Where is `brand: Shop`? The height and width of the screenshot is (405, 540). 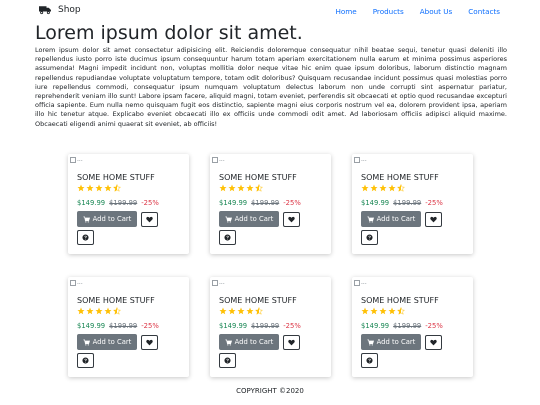 brand: Shop is located at coordinates (60, 10).